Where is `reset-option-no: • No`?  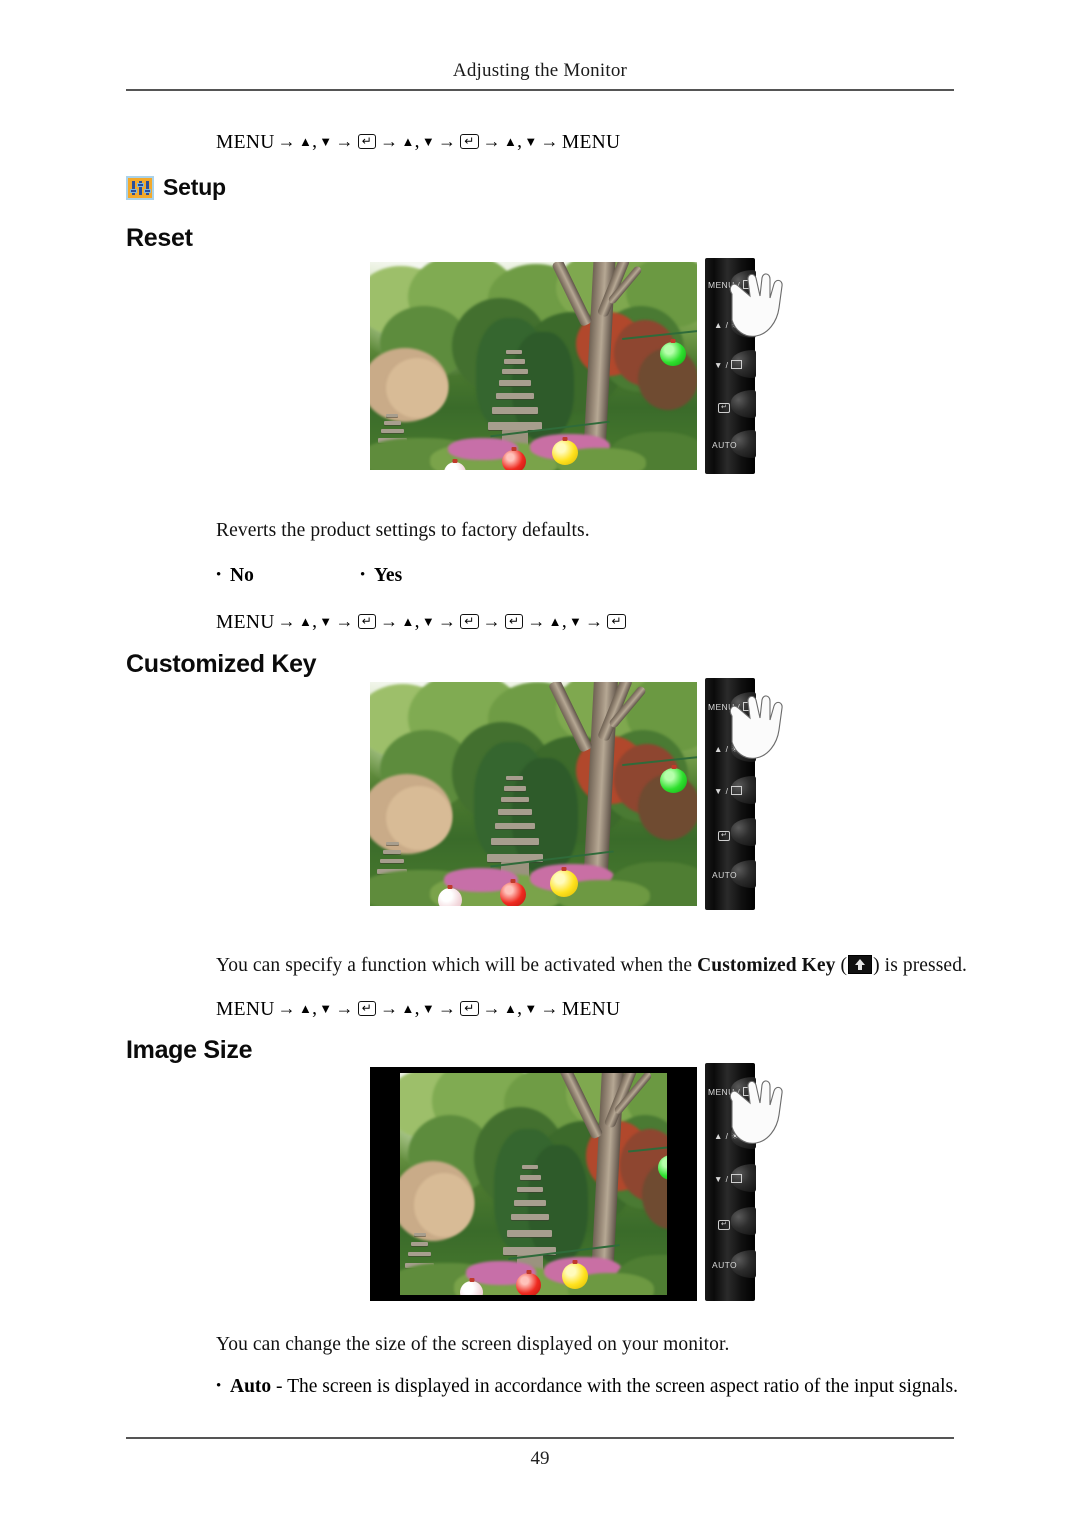 reset-option-no: • No is located at coordinates (235, 576).